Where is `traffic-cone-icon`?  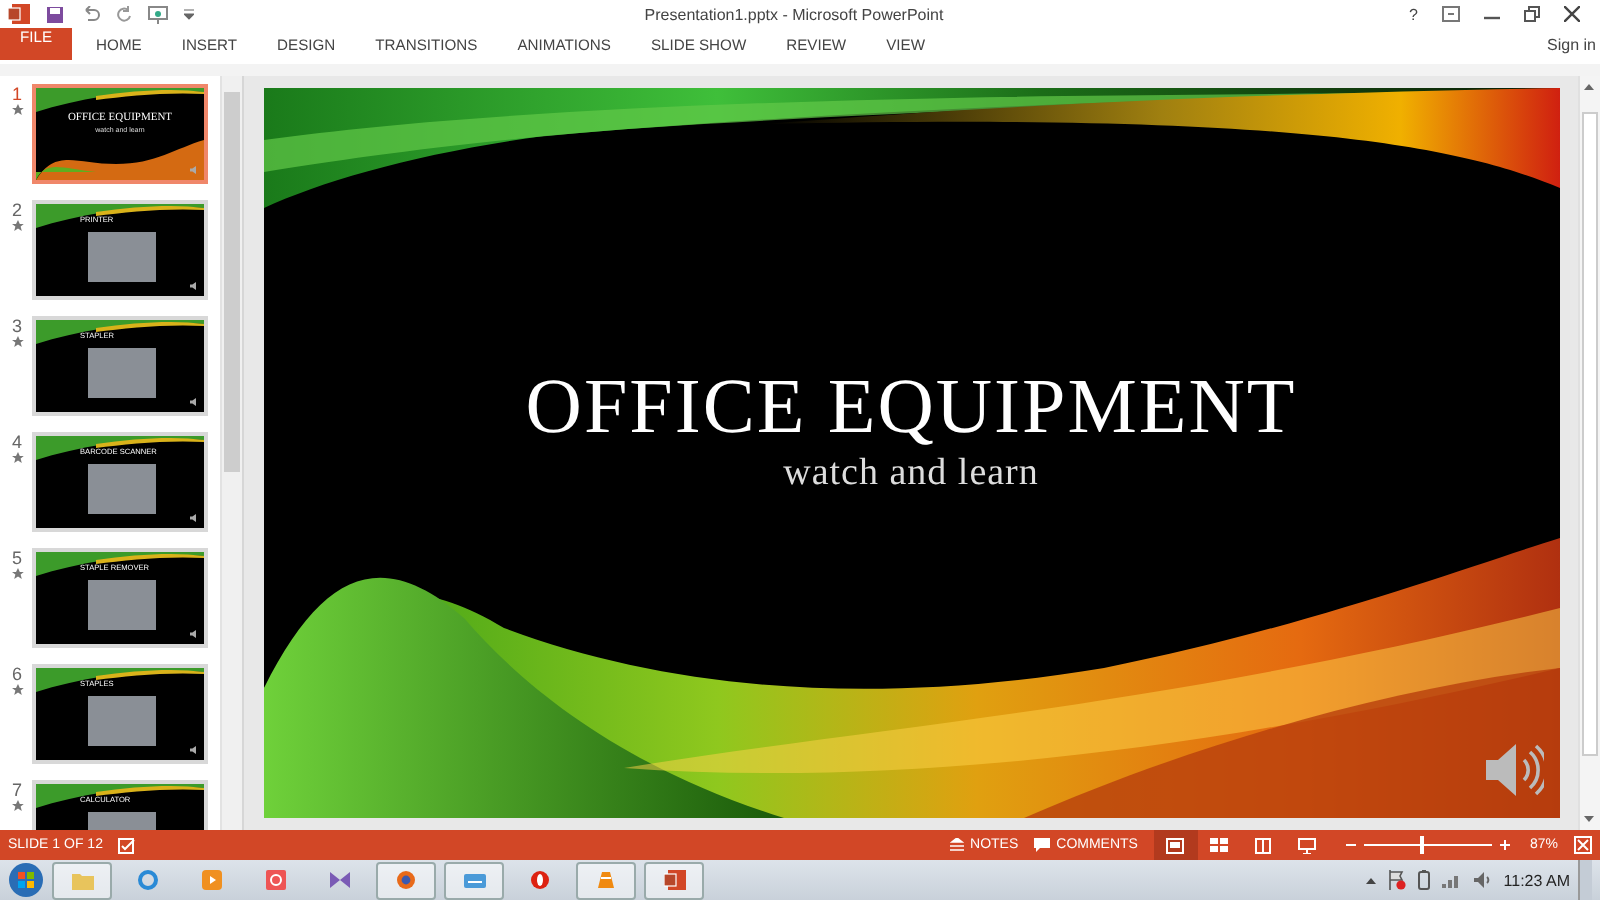
traffic-cone-icon is located at coordinates (606, 880).